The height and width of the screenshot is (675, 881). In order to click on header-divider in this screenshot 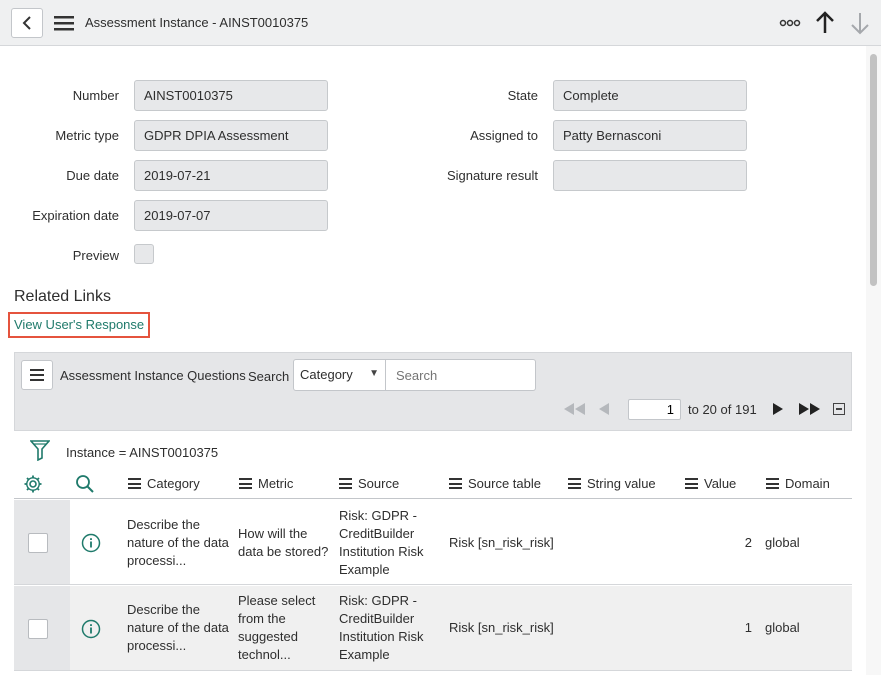, I will do `click(433, 498)`.